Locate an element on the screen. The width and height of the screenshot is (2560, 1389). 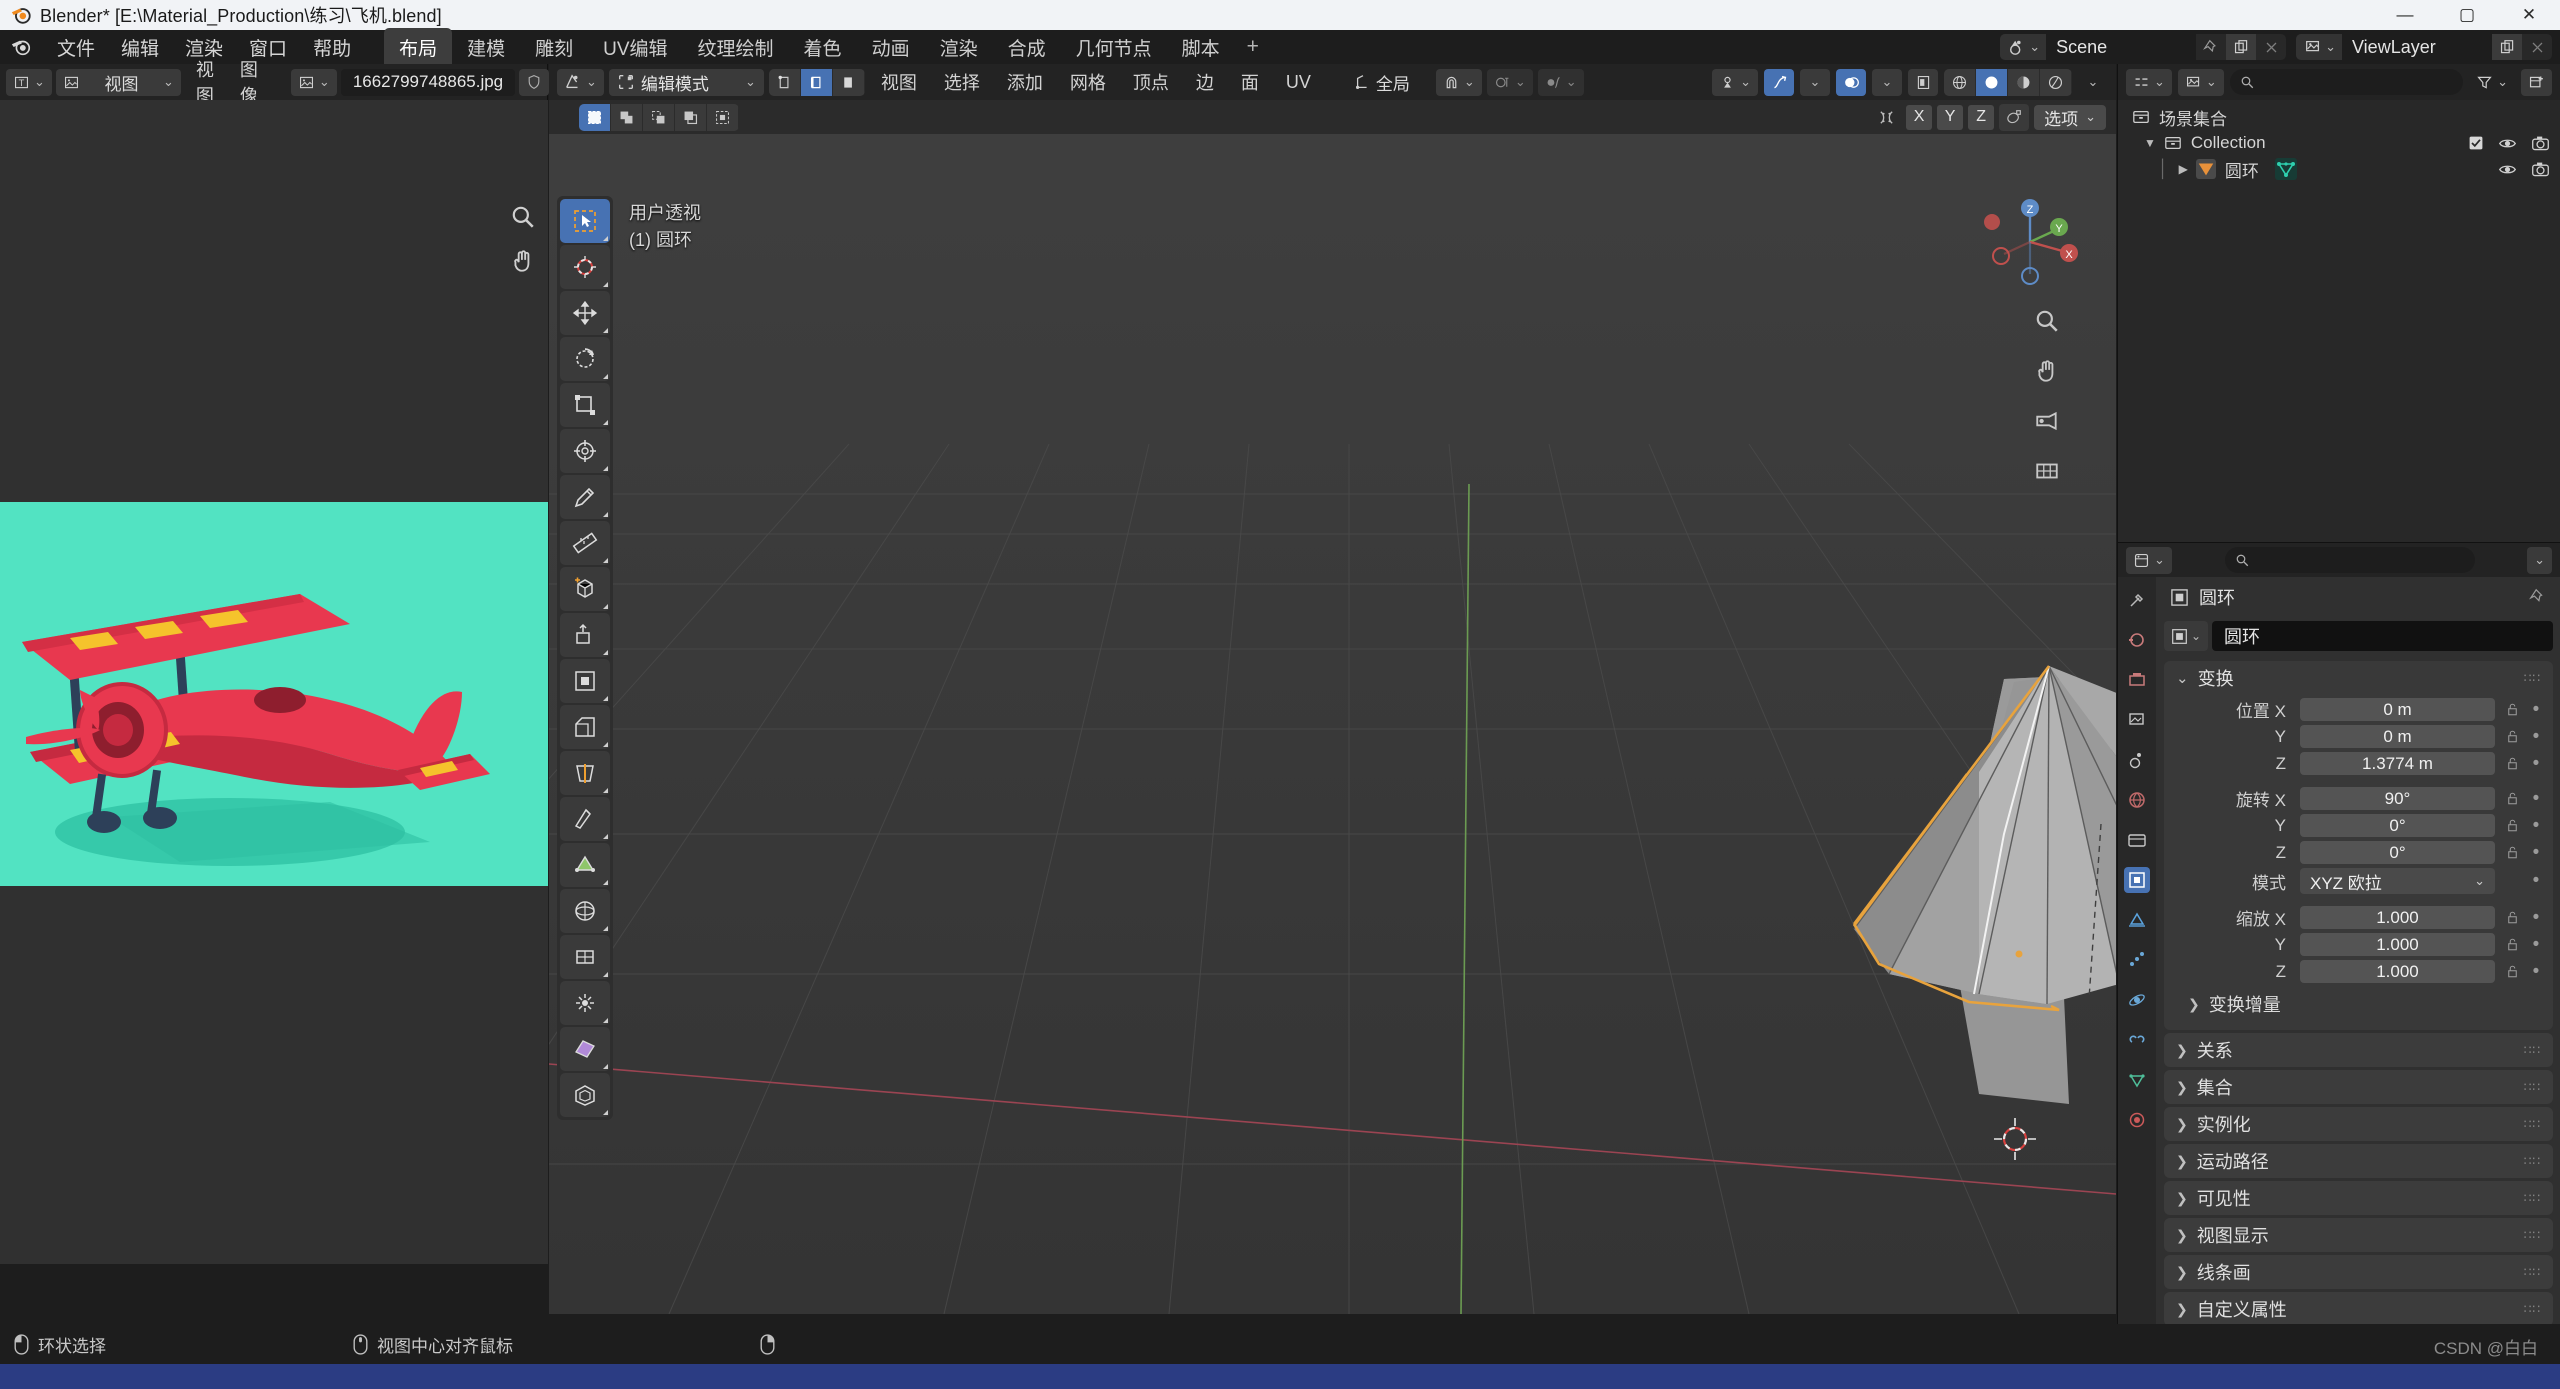
workspace-tab-sculpting: 雕刻 is located at coordinates (554, 47).